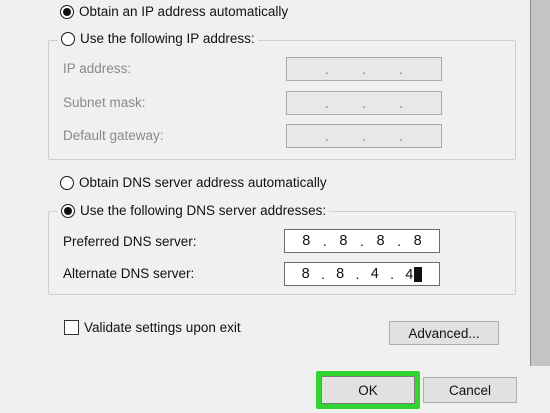  I want to click on validate-settings-checkbox: Validate settings upon exit, so click(152, 327).